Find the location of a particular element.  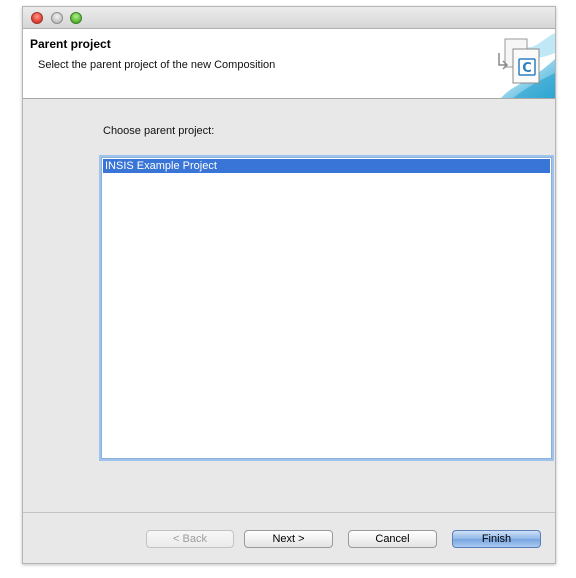

page-title: Parent project is located at coordinates (70, 44).